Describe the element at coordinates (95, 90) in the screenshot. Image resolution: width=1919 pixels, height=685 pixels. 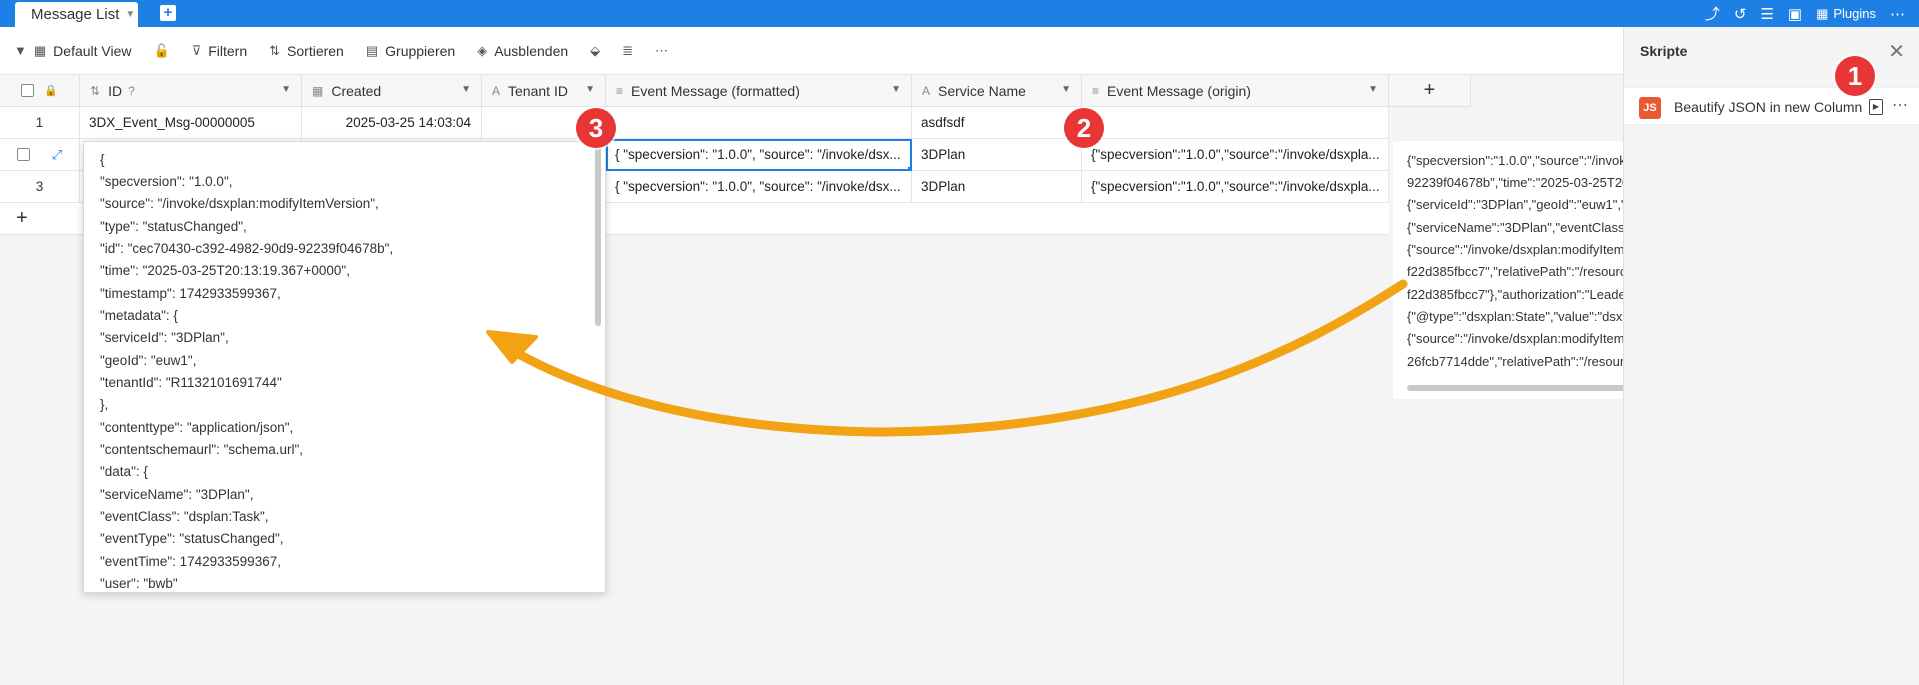
I see `column-type-icon: ⇅` at that location.